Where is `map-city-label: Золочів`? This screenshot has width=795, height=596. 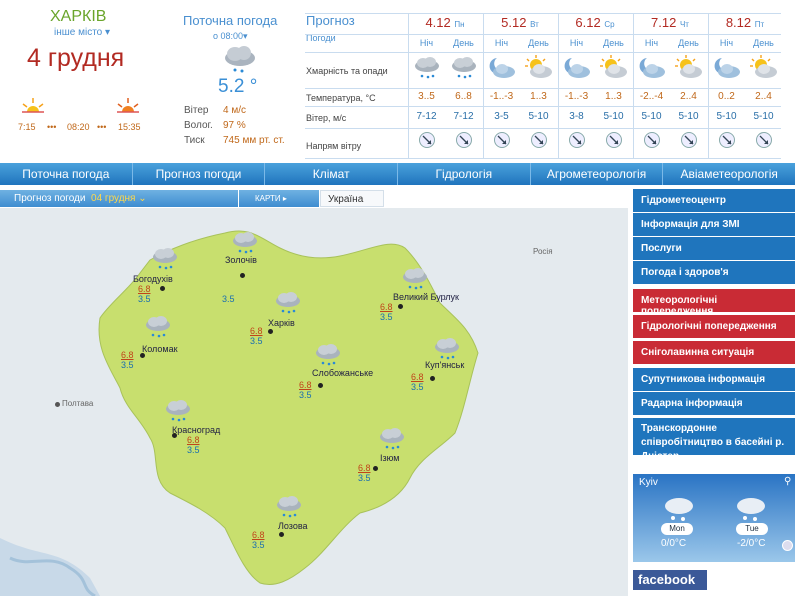 map-city-label: Золочів is located at coordinates (241, 260).